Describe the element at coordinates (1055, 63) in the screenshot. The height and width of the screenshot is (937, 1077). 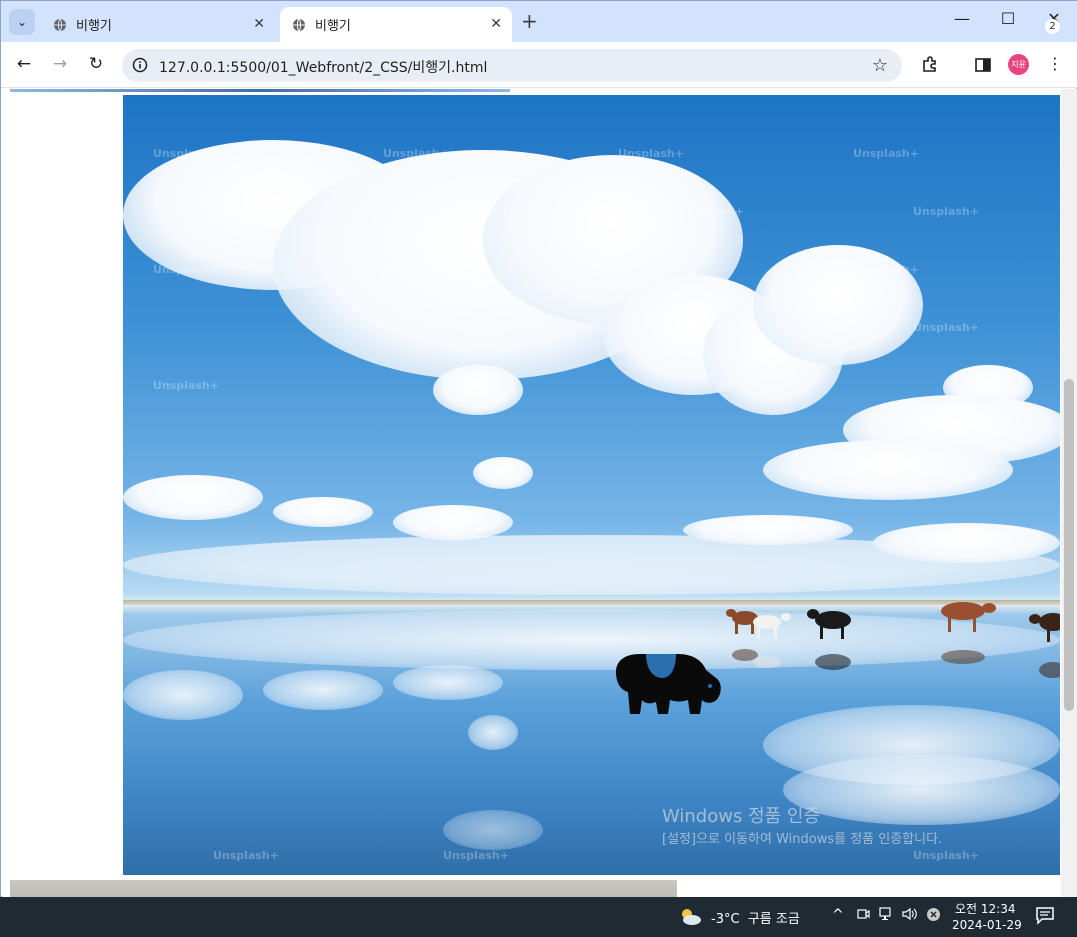
I see `browser-menu-icon: ⋮` at that location.